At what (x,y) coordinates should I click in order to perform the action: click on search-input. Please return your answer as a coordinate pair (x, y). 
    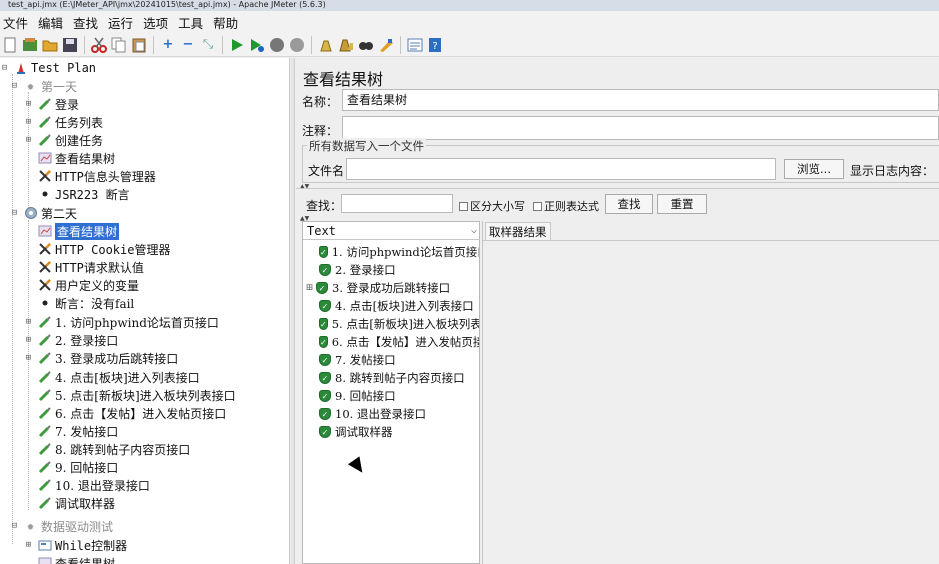
    Looking at the image, I should click on (397, 203).